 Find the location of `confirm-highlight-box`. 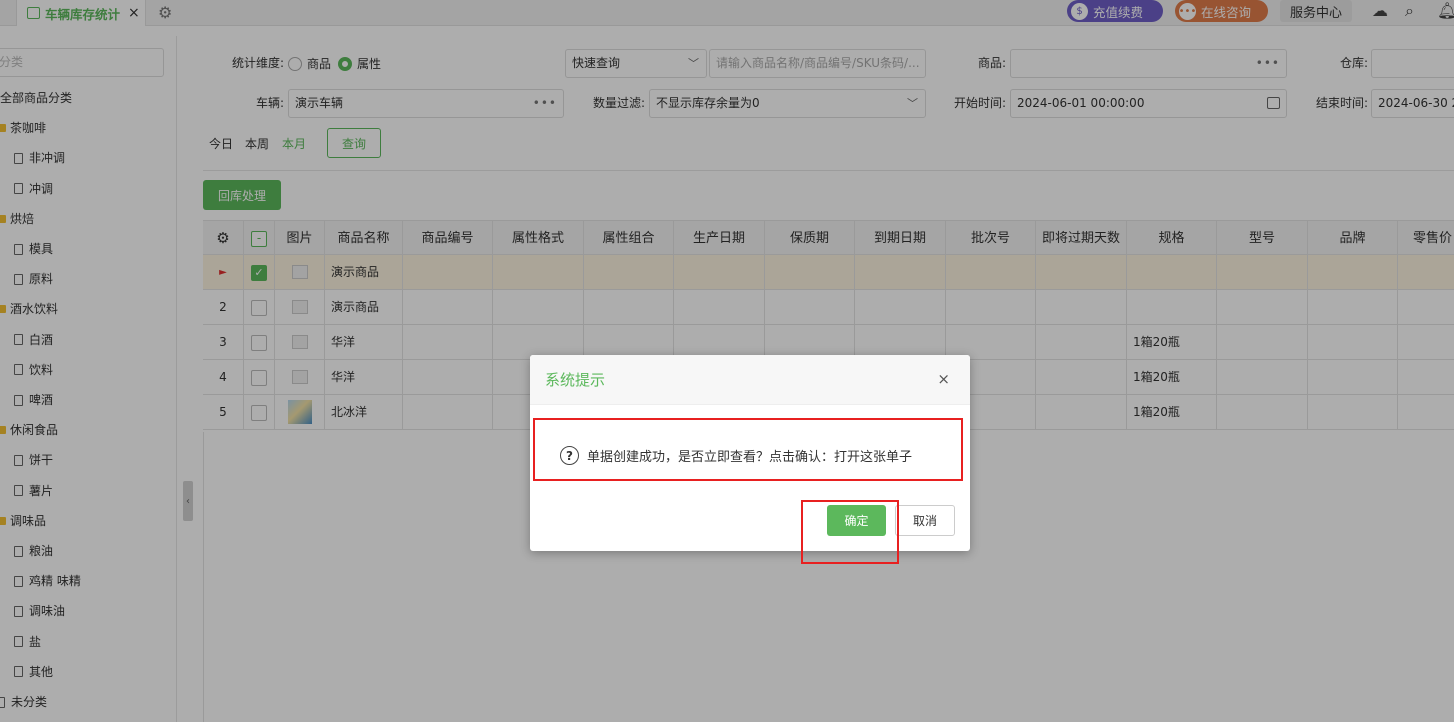

confirm-highlight-box is located at coordinates (850, 532).